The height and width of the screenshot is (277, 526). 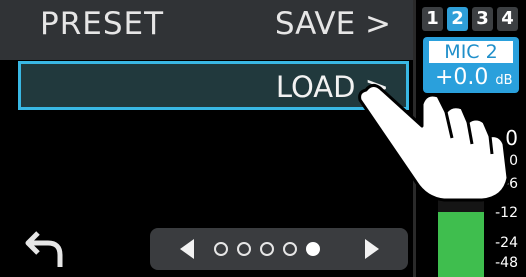 What do you see at coordinates (373, 249) in the screenshot?
I see `triangle-right-icon` at bounding box center [373, 249].